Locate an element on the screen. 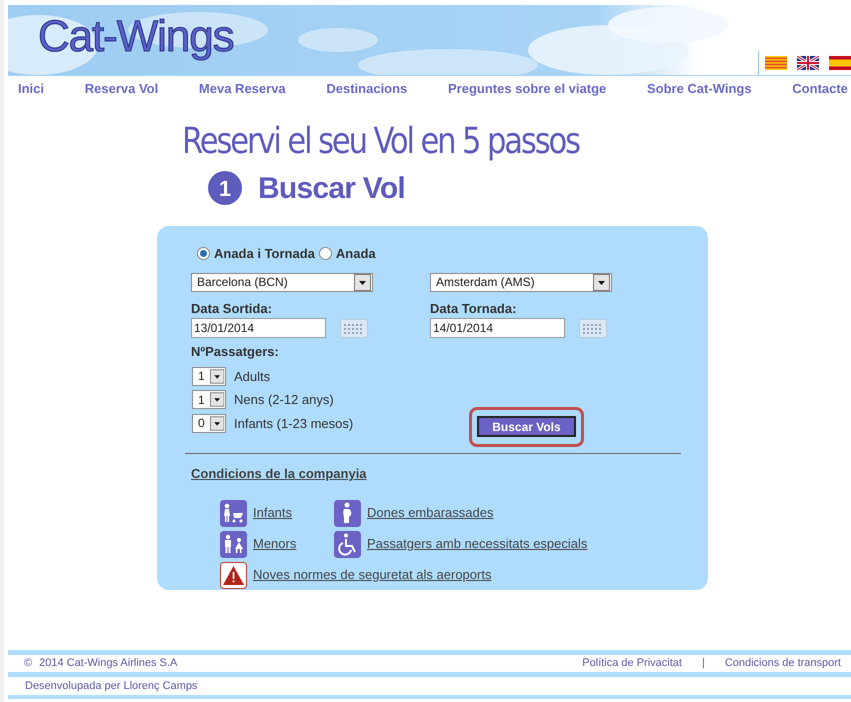 This screenshot has height=702, width=851. copyright-symbol: © is located at coordinates (28, 664).